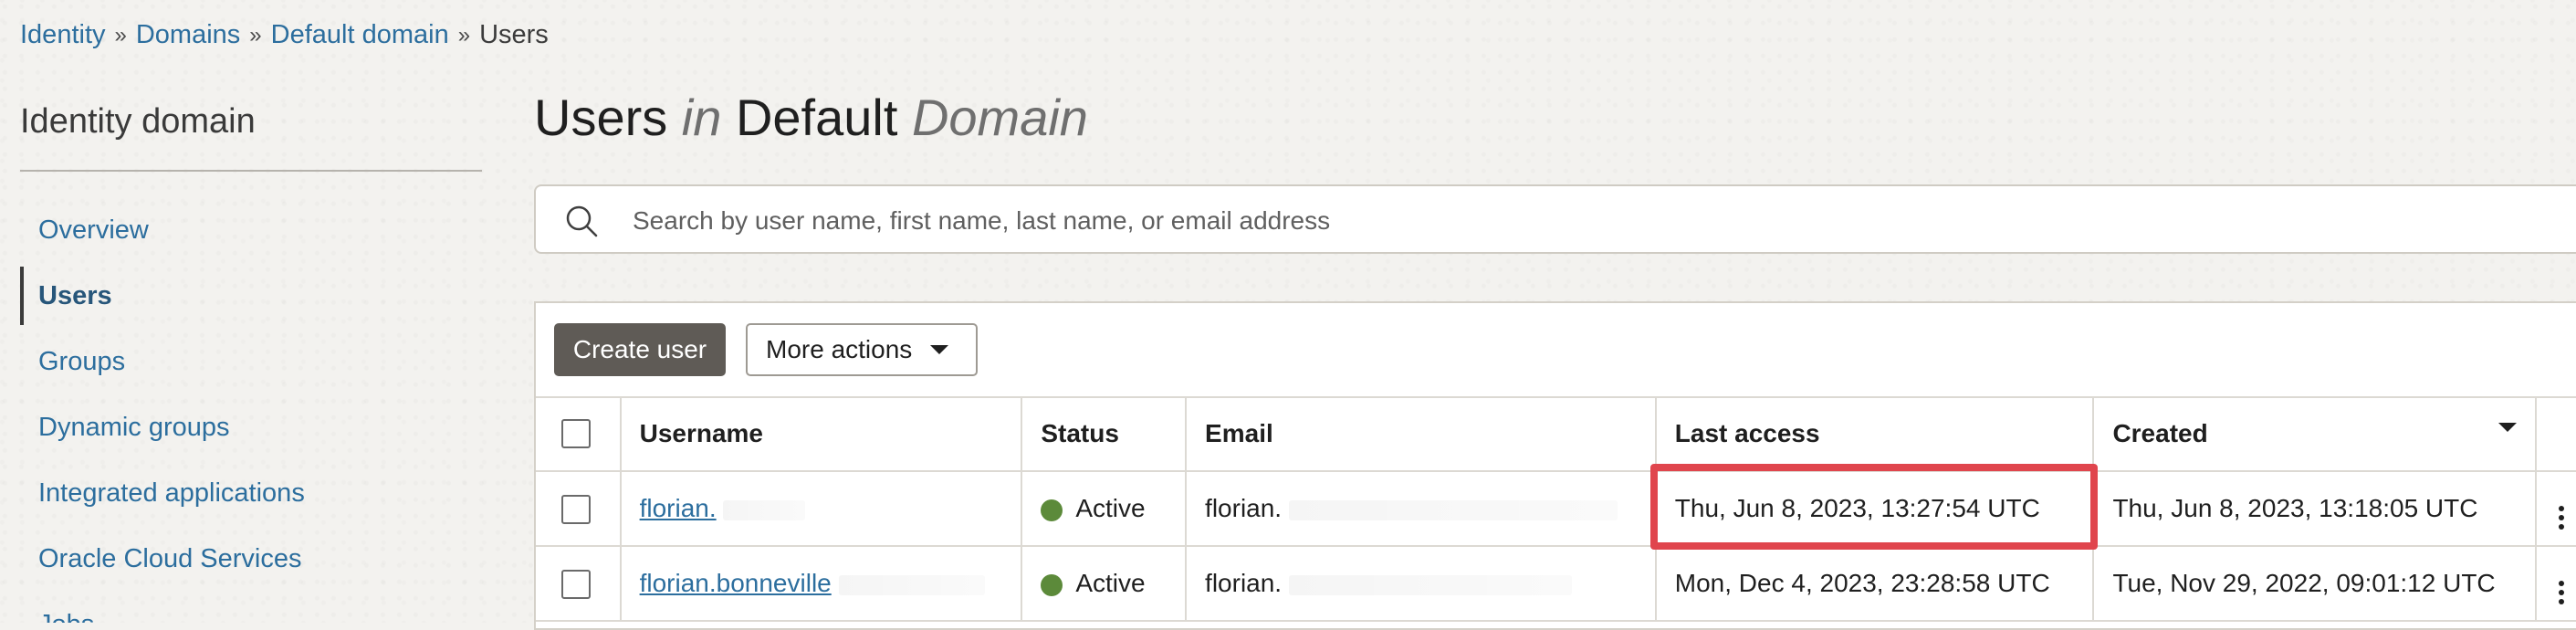  I want to click on table-toolbar: Create user More actions, so click(1556, 350).